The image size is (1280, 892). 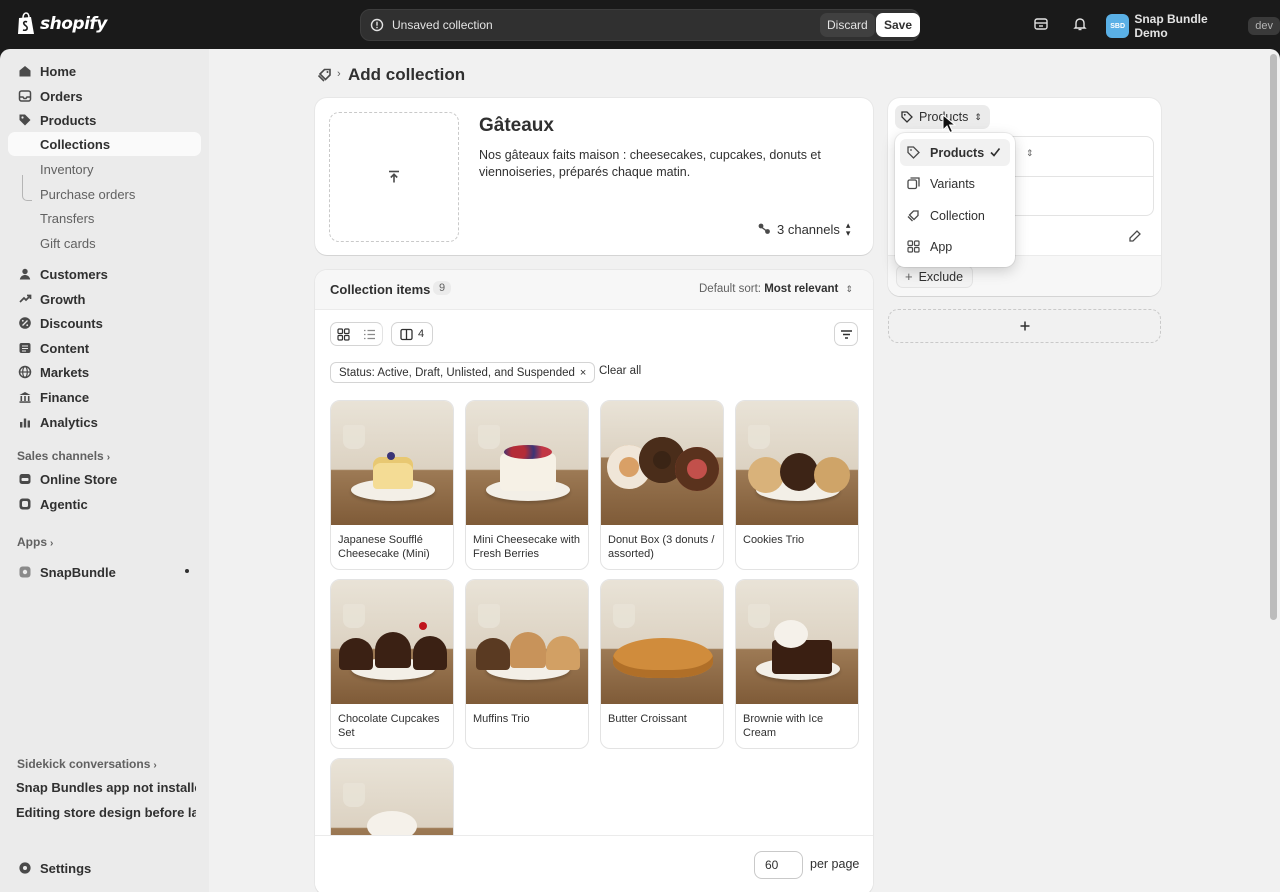 What do you see at coordinates (104, 194) in the screenshot?
I see `sidebar-item-purchase-orders: Purchase orders` at bounding box center [104, 194].